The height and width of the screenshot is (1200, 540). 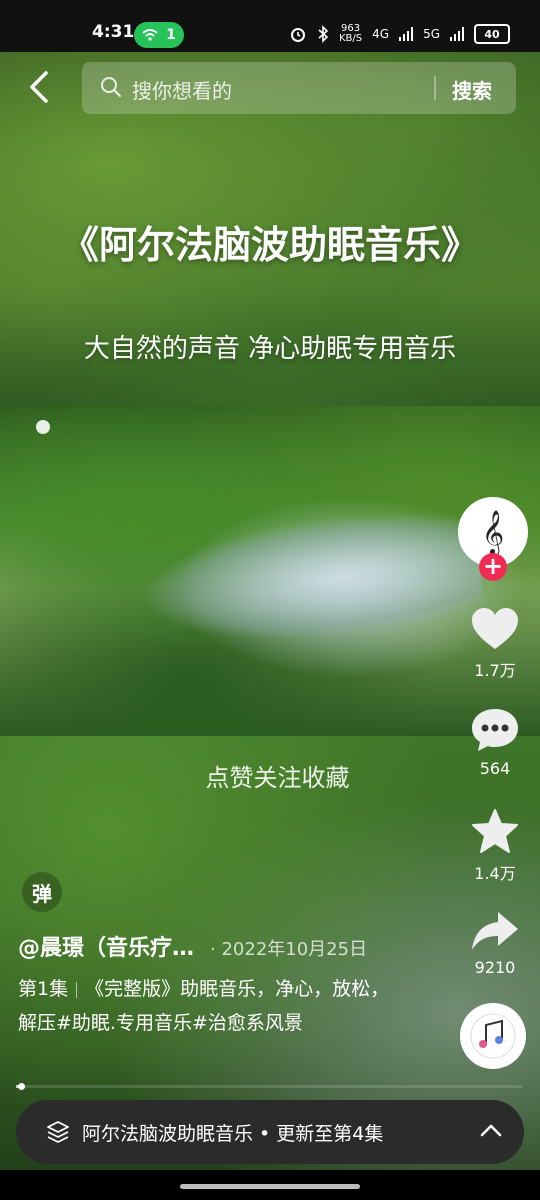 I want to click on share-count: 9210, so click(x=495, y=967).